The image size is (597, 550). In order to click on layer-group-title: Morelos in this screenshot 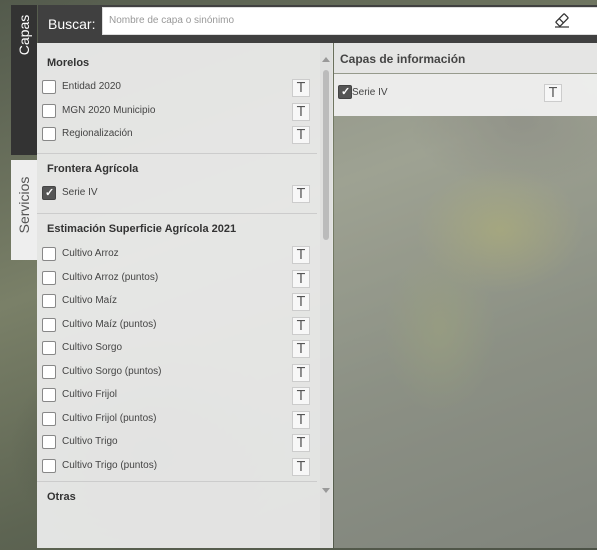, I will do `click(68, 63)`.